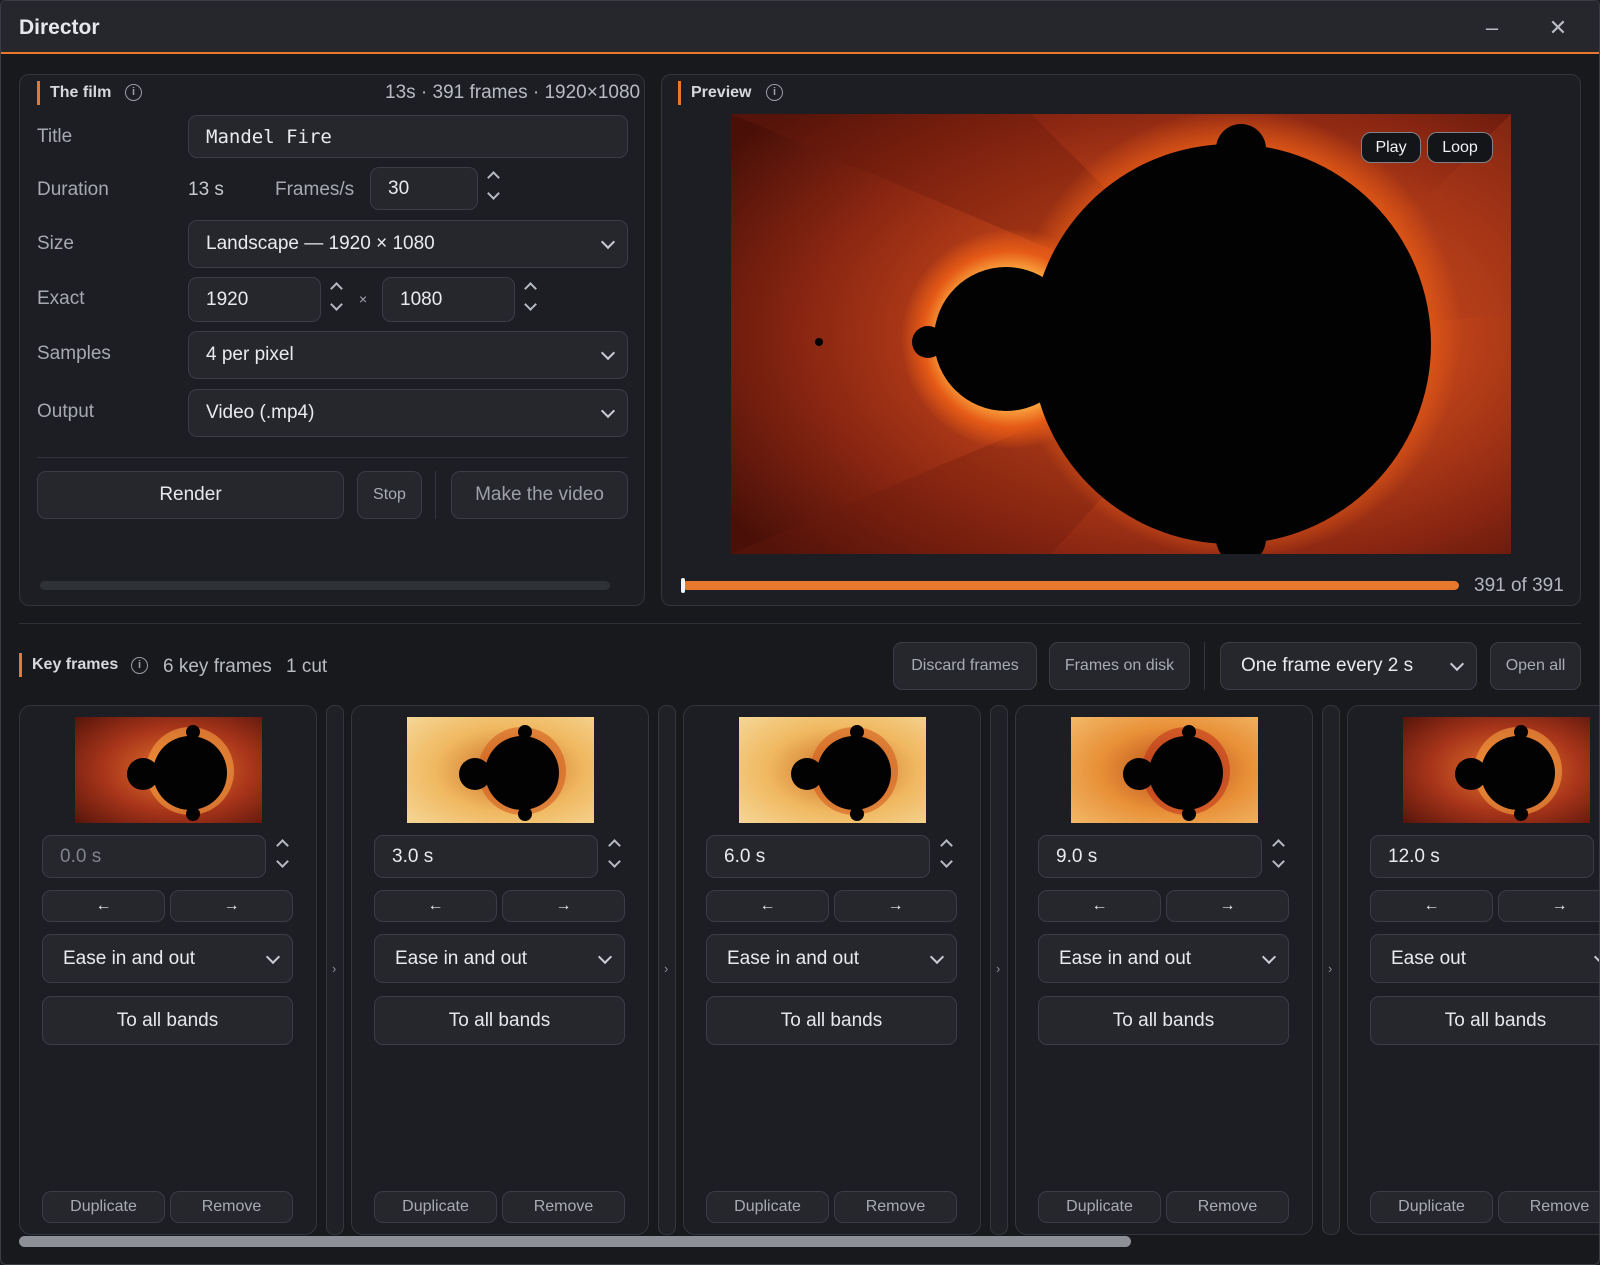 Image resolution: width=1600 pixels, height=1265 pixels. I want to click on title-input: Mandel Fire, so click(408, 136).